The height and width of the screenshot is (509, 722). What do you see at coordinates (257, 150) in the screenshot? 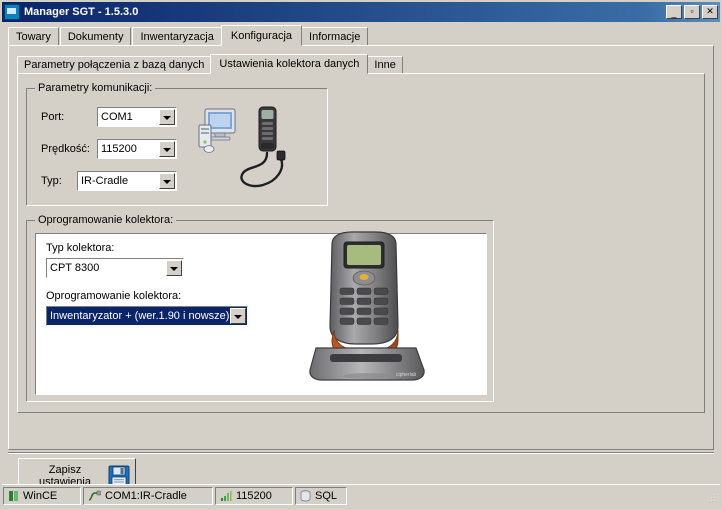
I see `connection-illustration` at bounding box center [257, 150].